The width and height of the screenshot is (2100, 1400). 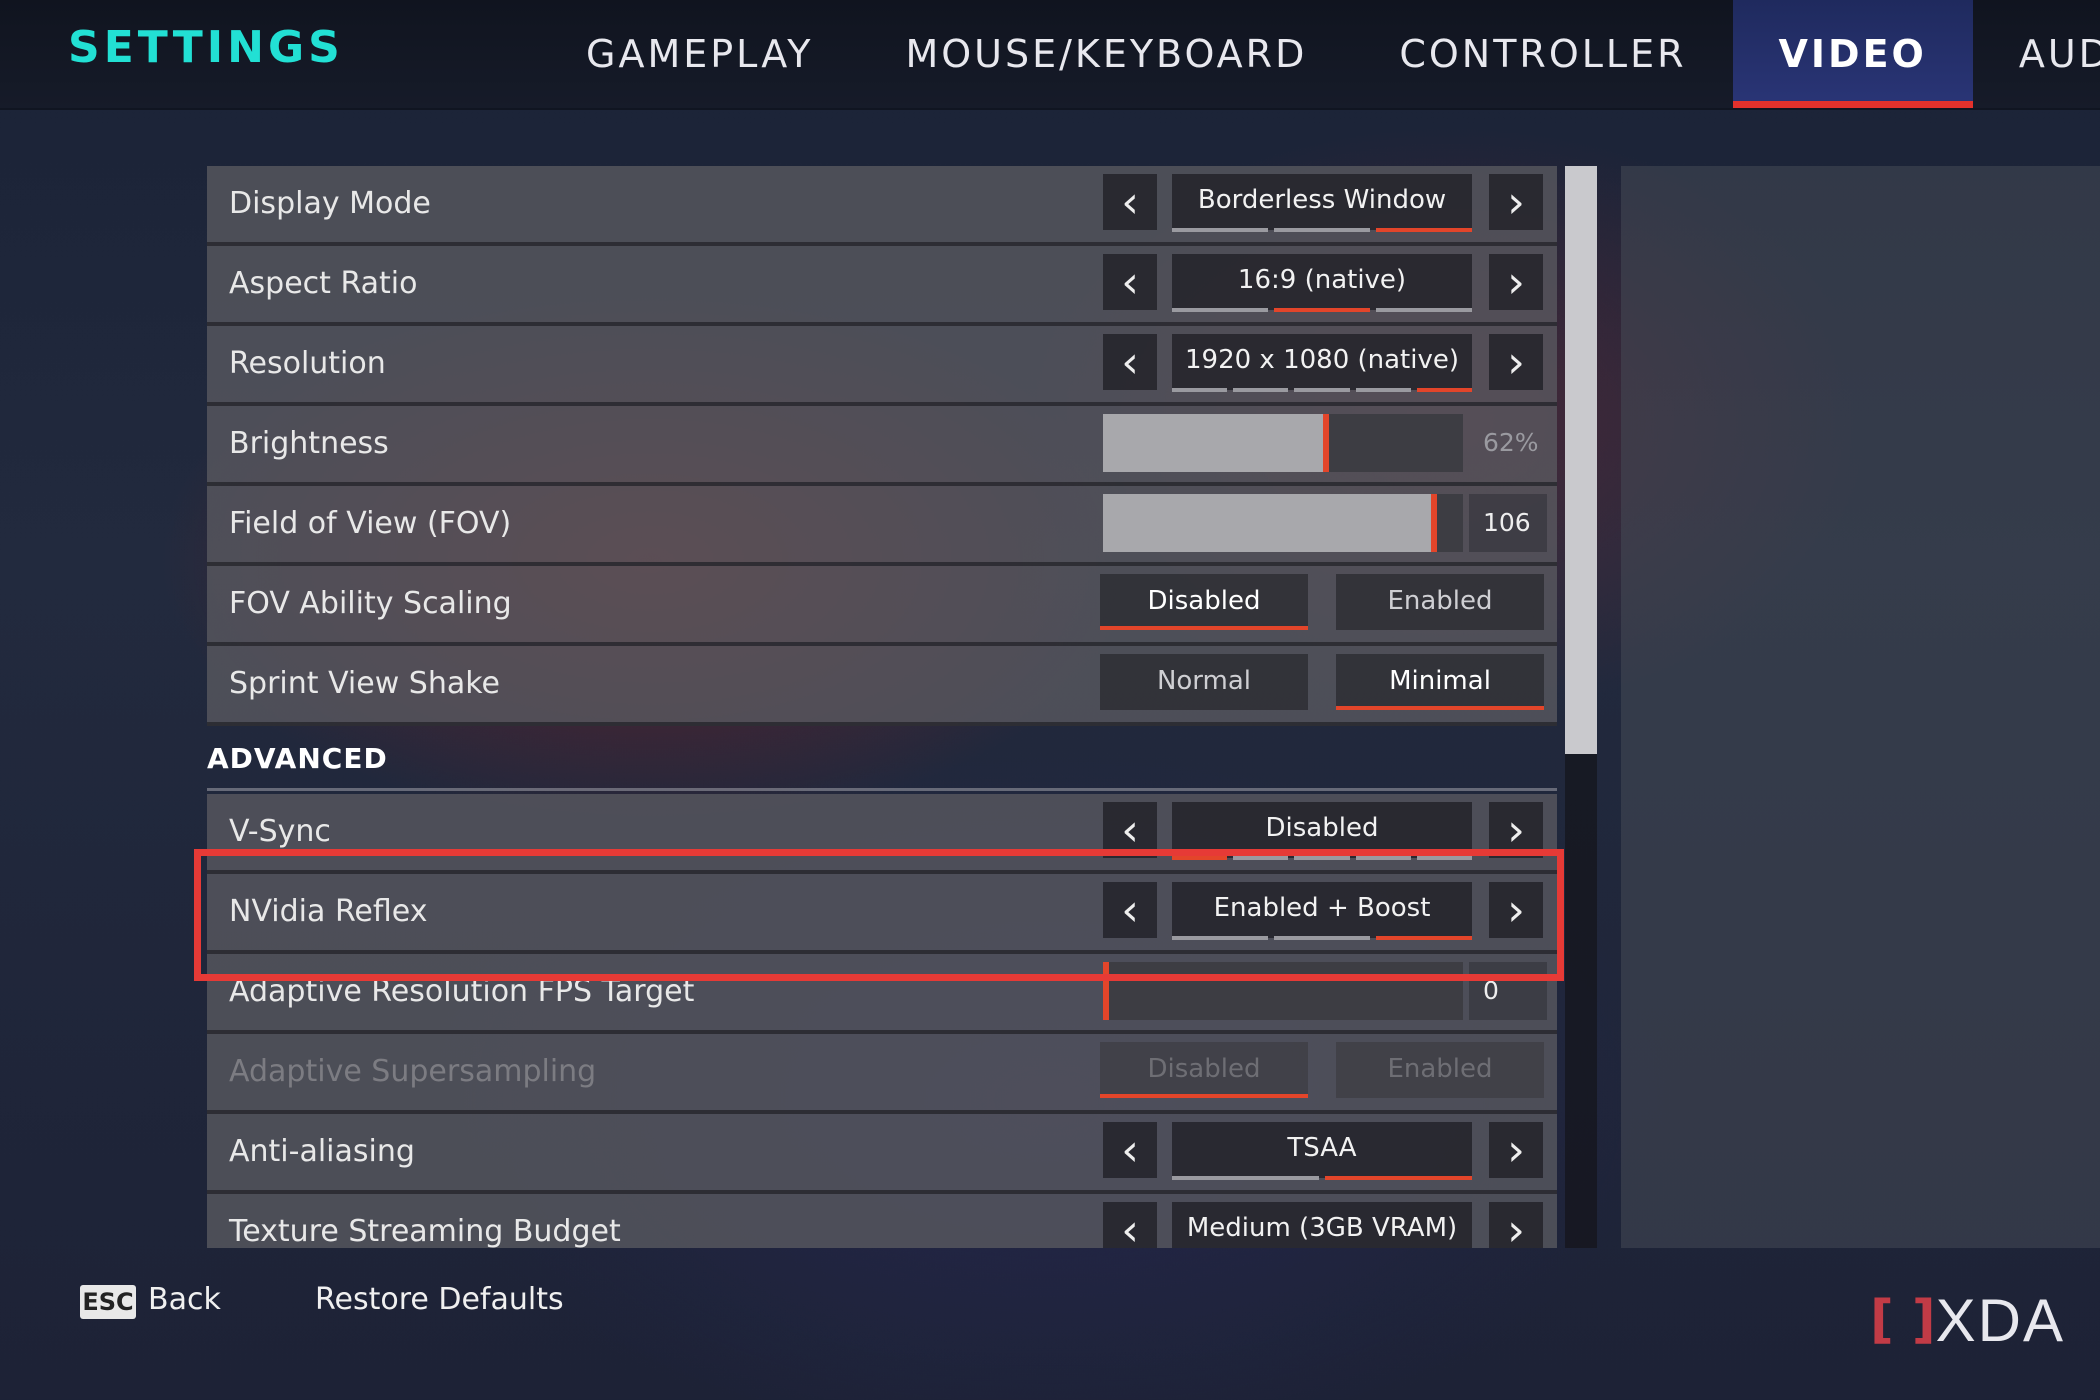 I want to click on setting-label: Aspect Ratio, so click(x=323, y=283).